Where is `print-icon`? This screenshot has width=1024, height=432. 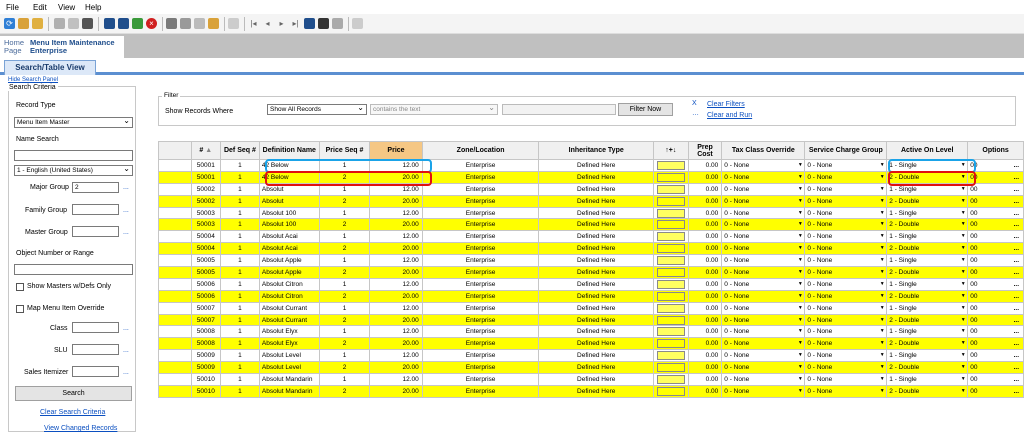
print-icon is located at coordinates (87, 23).